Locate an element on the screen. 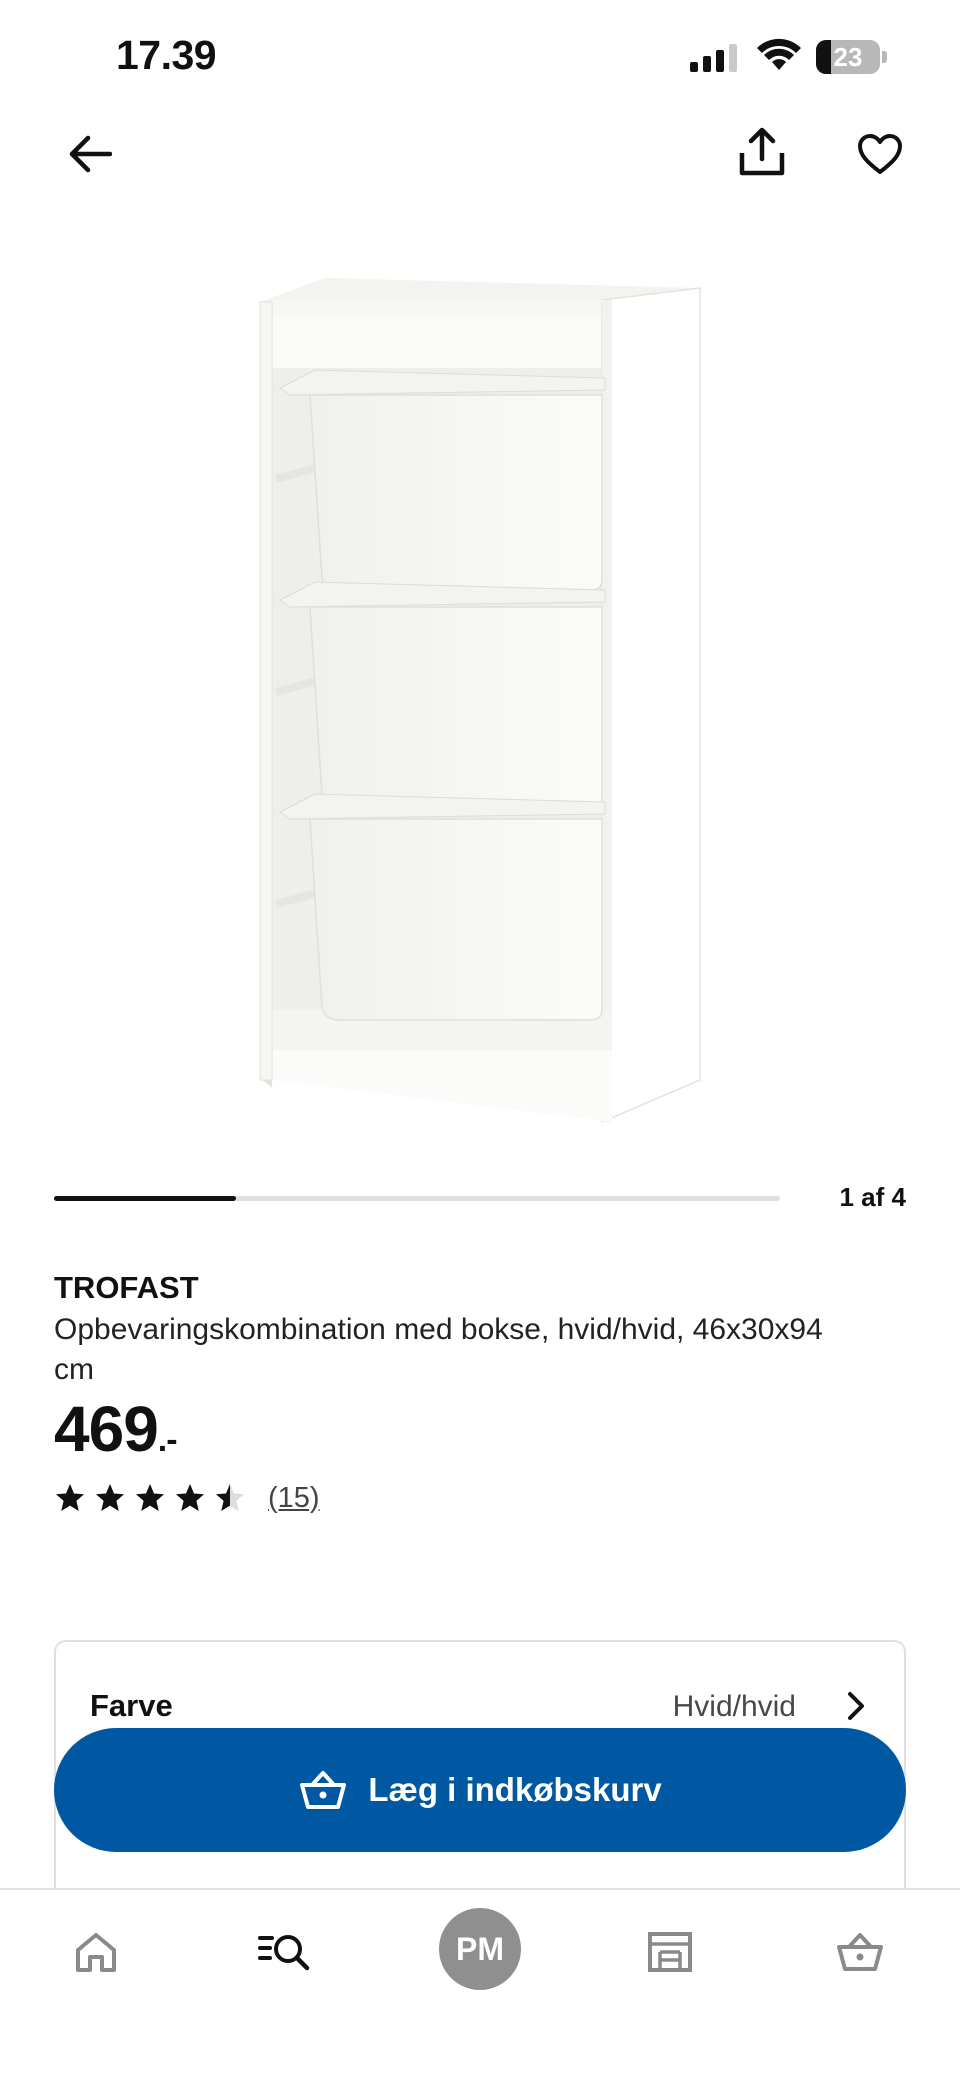  cellular-signal-icon is located at coordinates (713, 58).